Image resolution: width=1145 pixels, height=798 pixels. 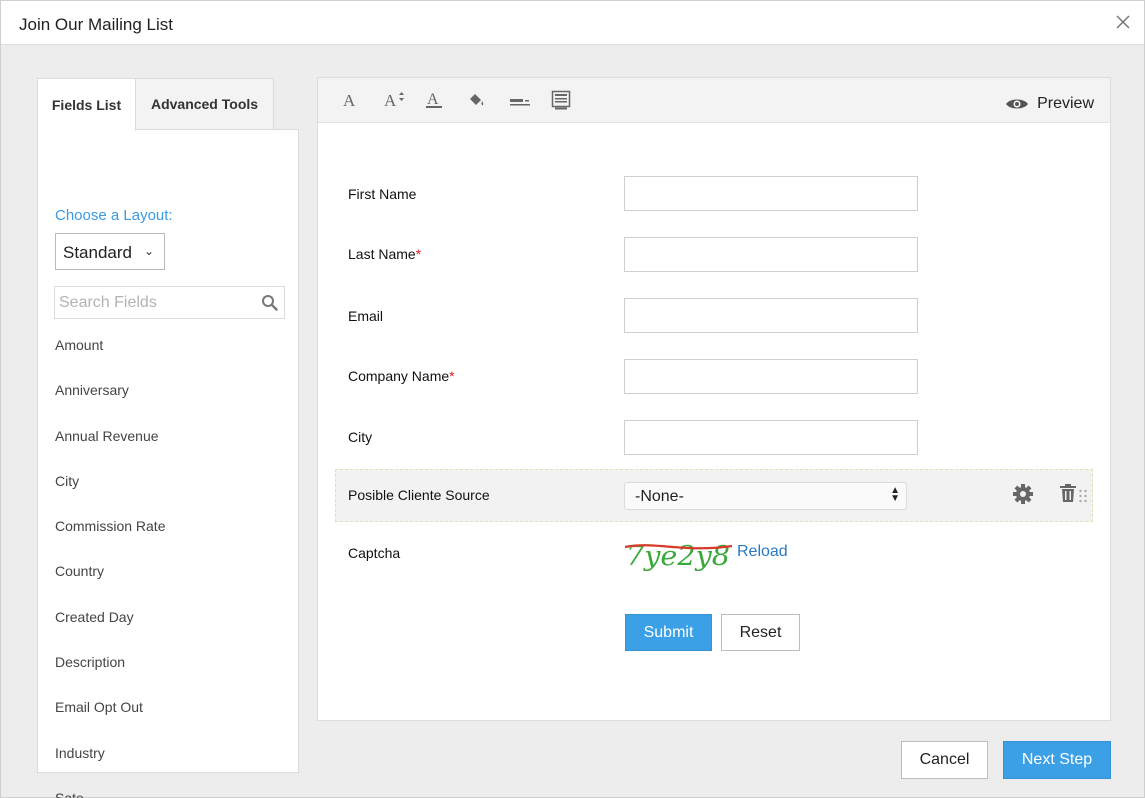 I want to click on font-color-icon: A, so click(x=434, y=100).